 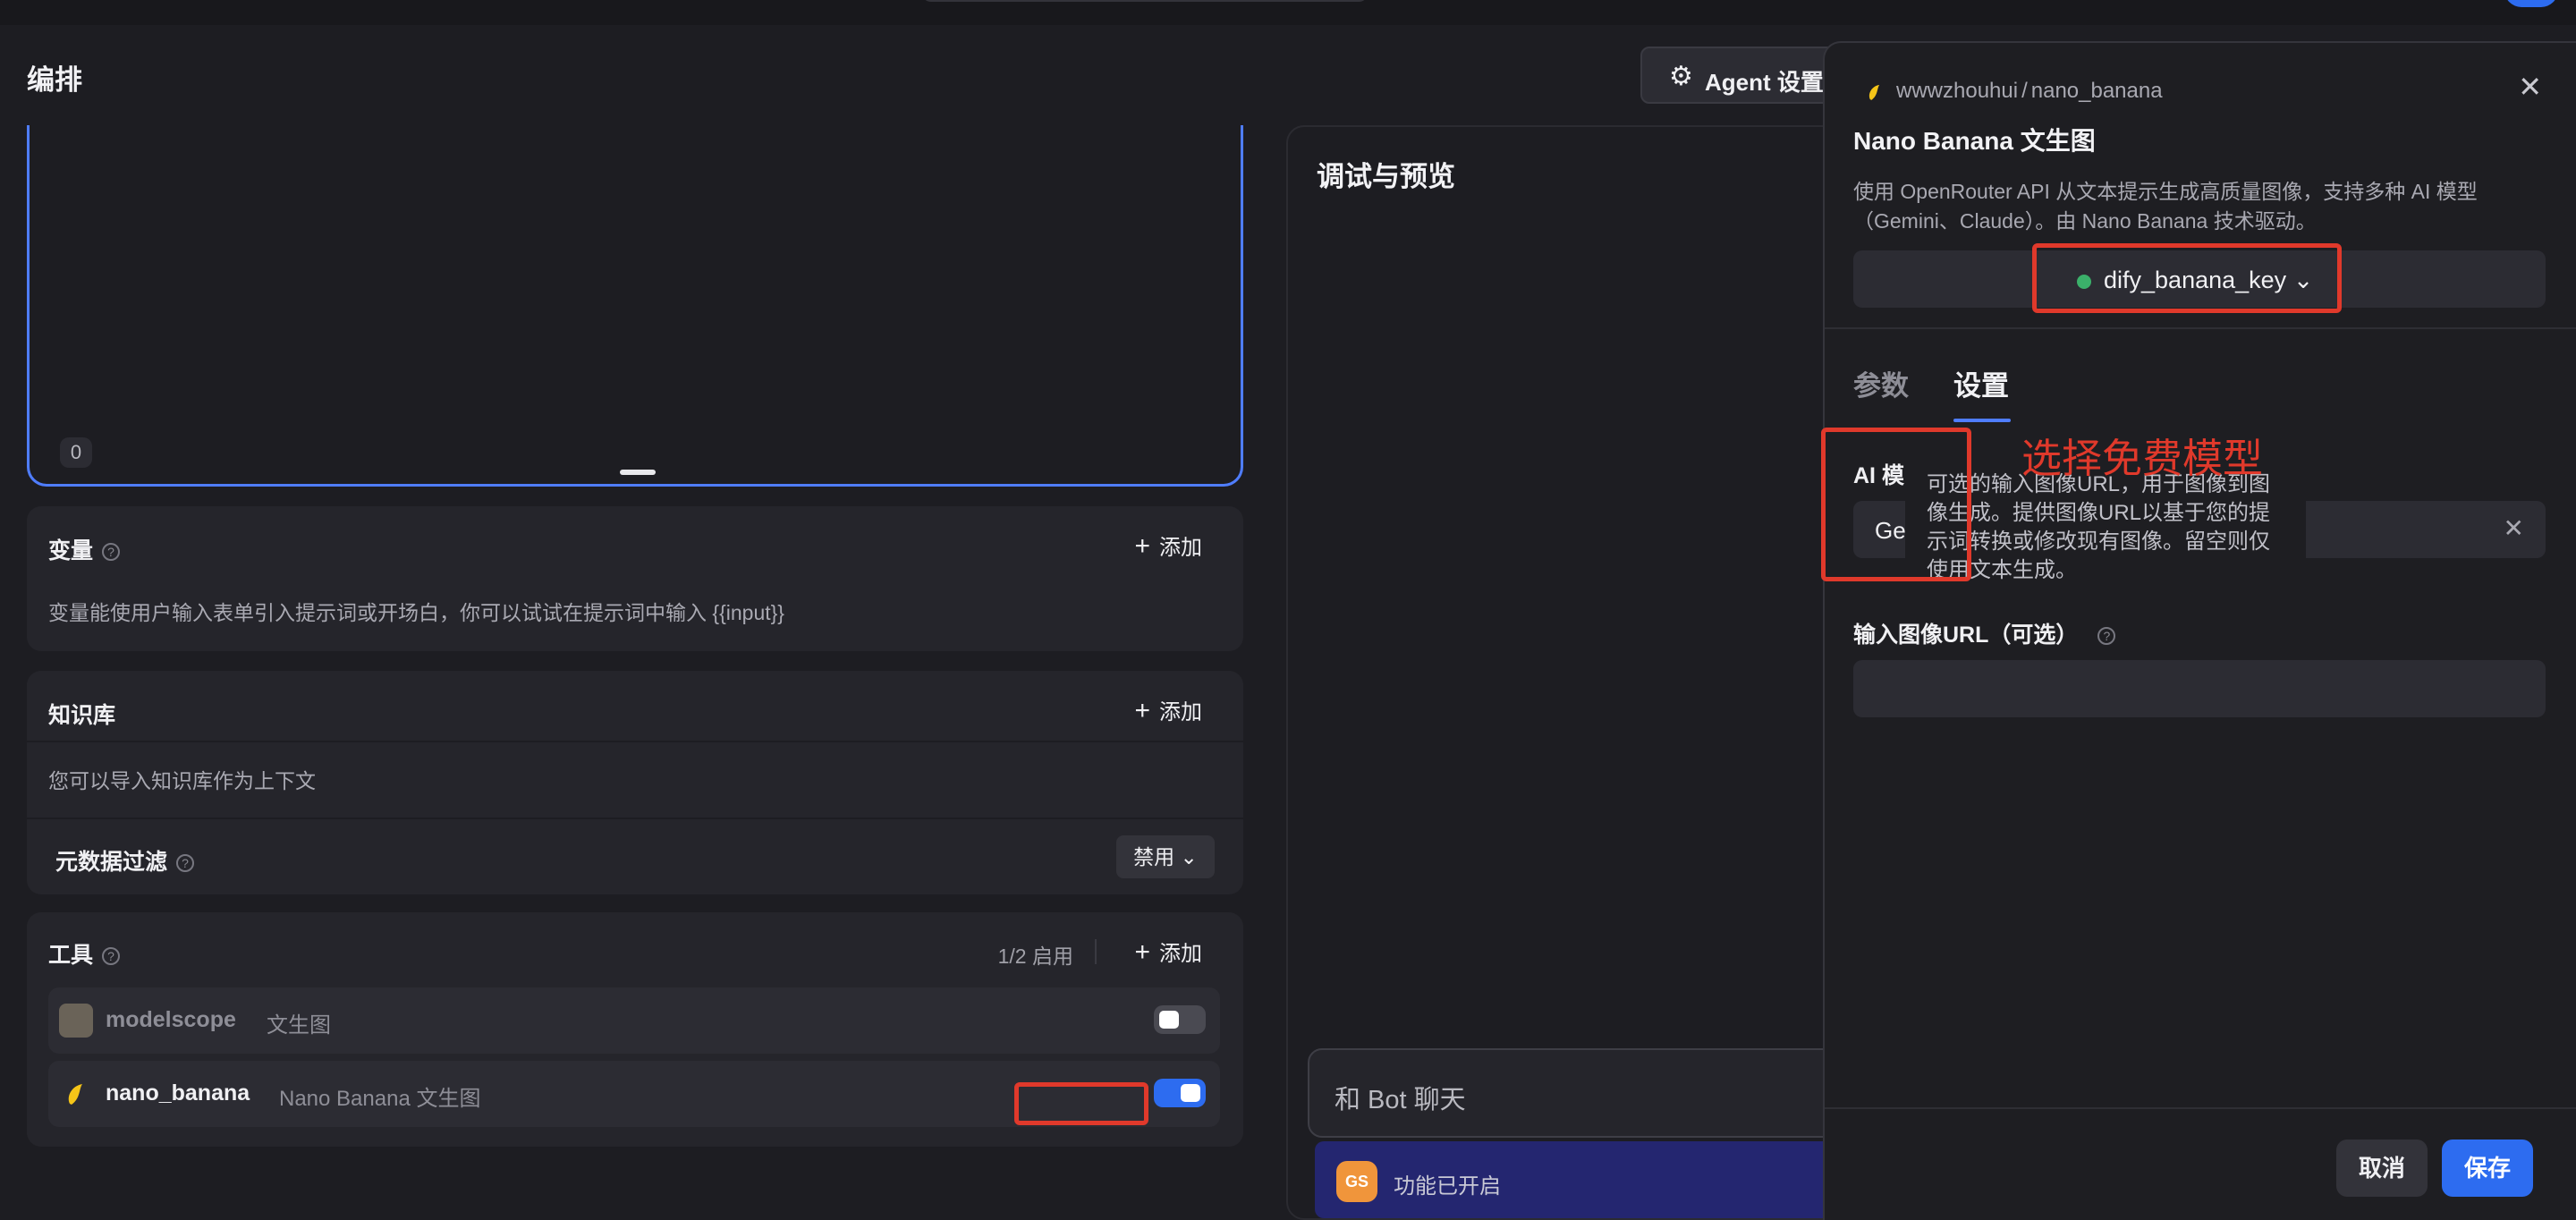 What do you see at coordinates (2514, 528) in the screenshot?
I see `clear-icon: ✕` at bounding box center [2514, 528].